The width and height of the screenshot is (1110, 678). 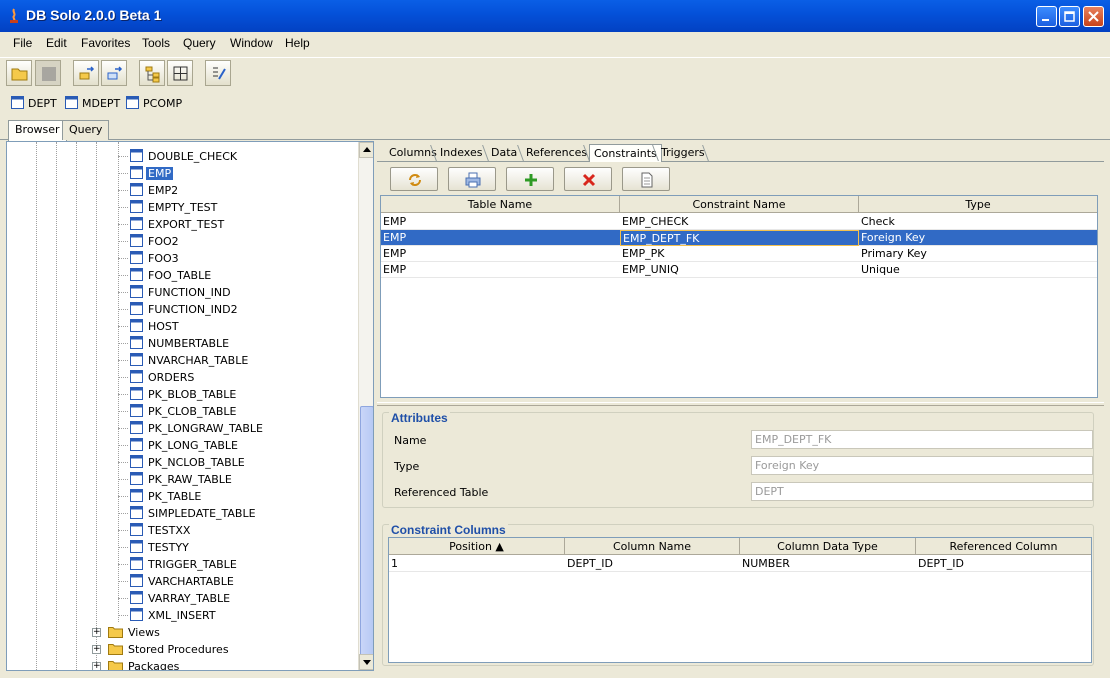 I want to click on tree-item-table: TESTXX, so click(x=182, y=530).